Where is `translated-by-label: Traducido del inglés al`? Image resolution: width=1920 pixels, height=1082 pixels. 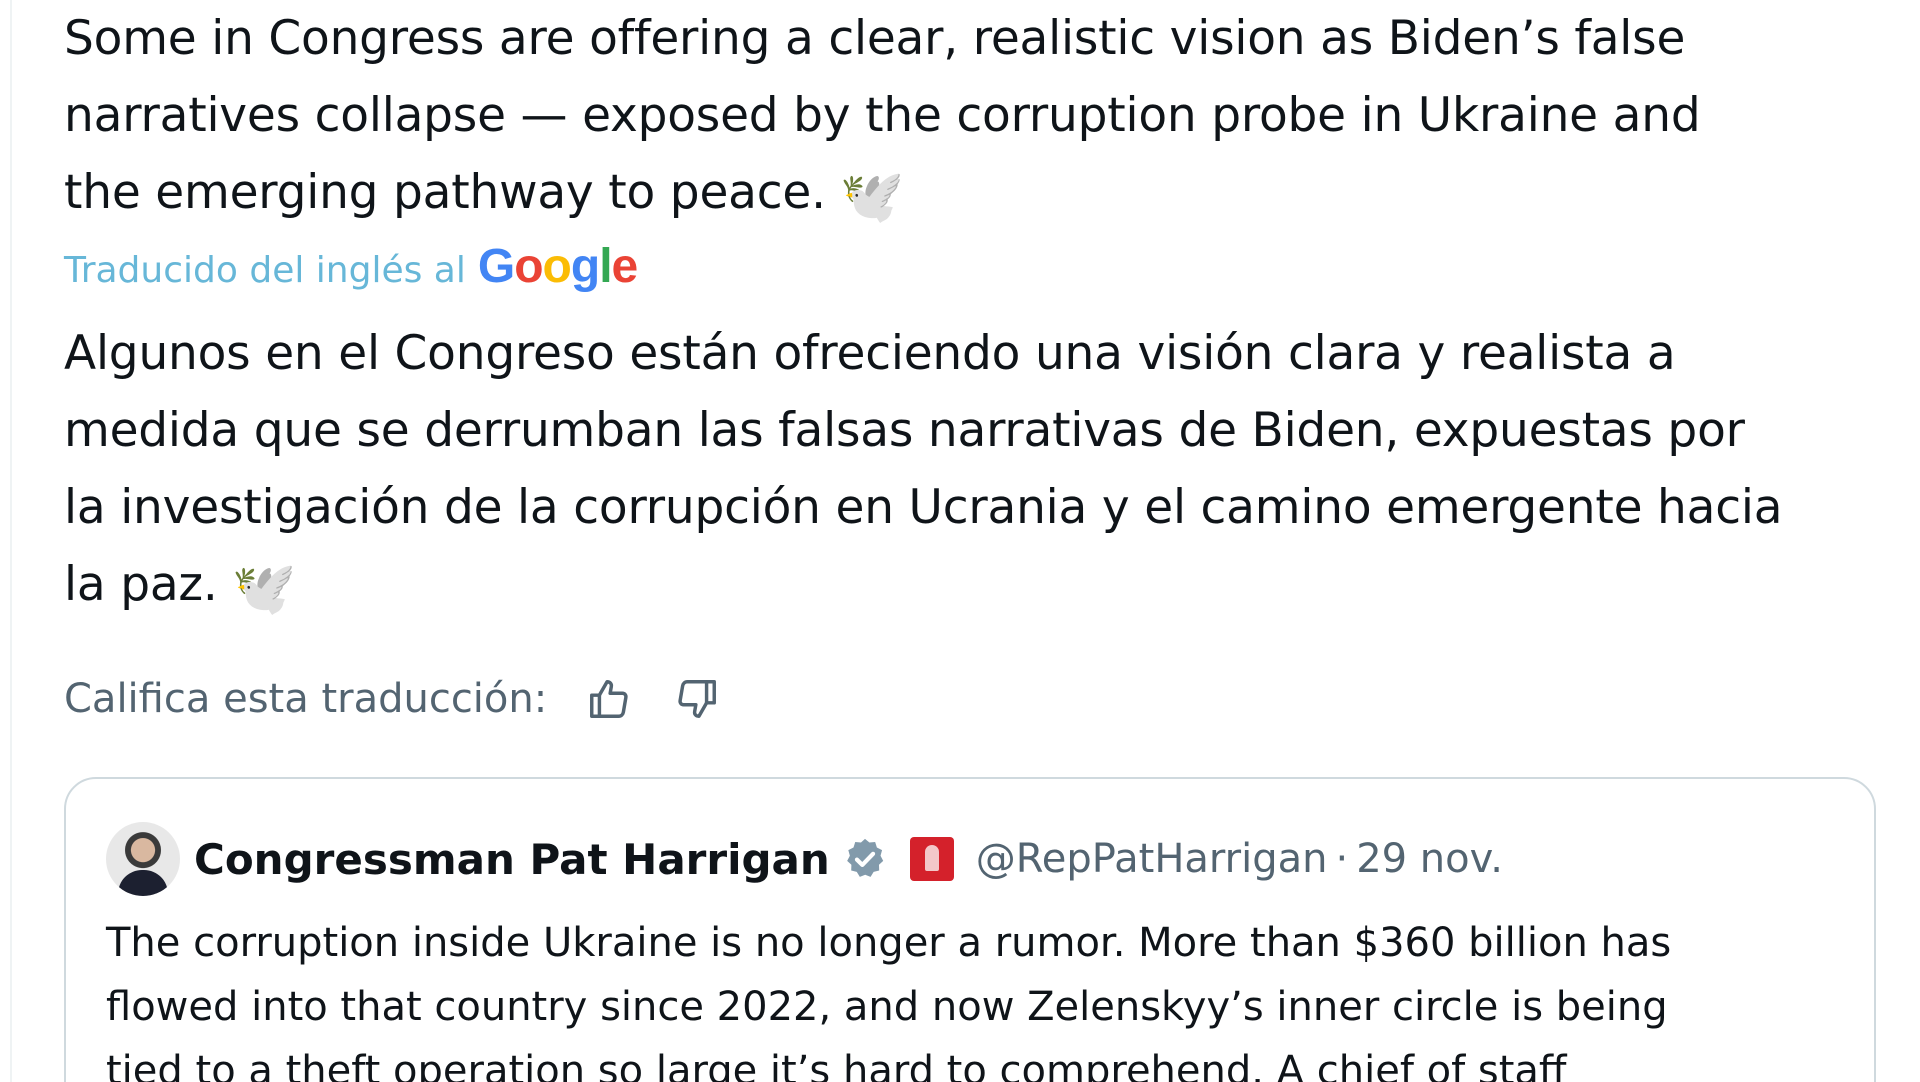
translated-by-label: Traducido del inglés al is located at coordinates (265, 270).